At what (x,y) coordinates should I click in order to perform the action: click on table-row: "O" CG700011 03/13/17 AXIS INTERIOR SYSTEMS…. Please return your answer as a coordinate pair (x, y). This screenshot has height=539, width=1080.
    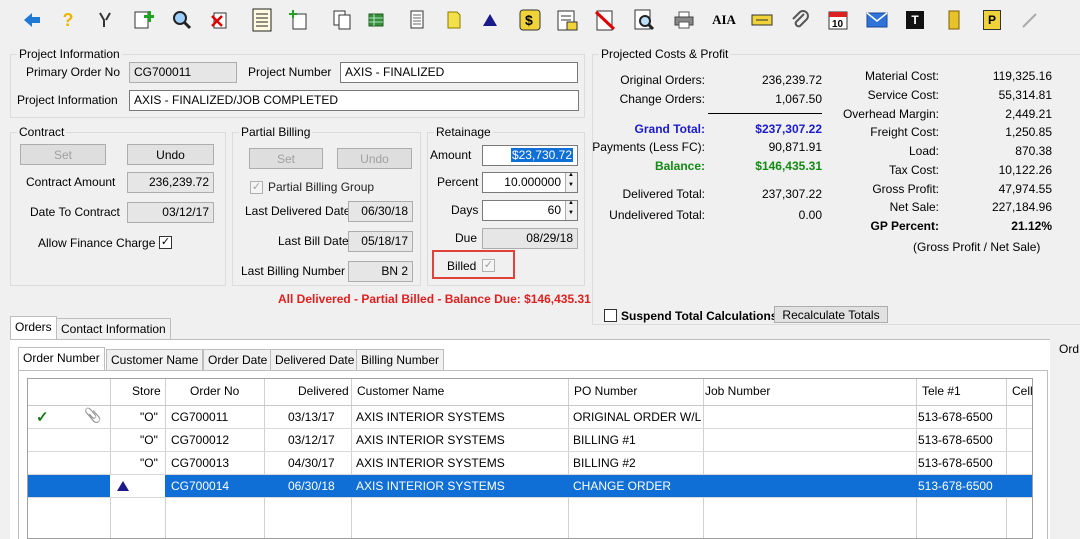
    Looking at the image, I should click on (530, 417).